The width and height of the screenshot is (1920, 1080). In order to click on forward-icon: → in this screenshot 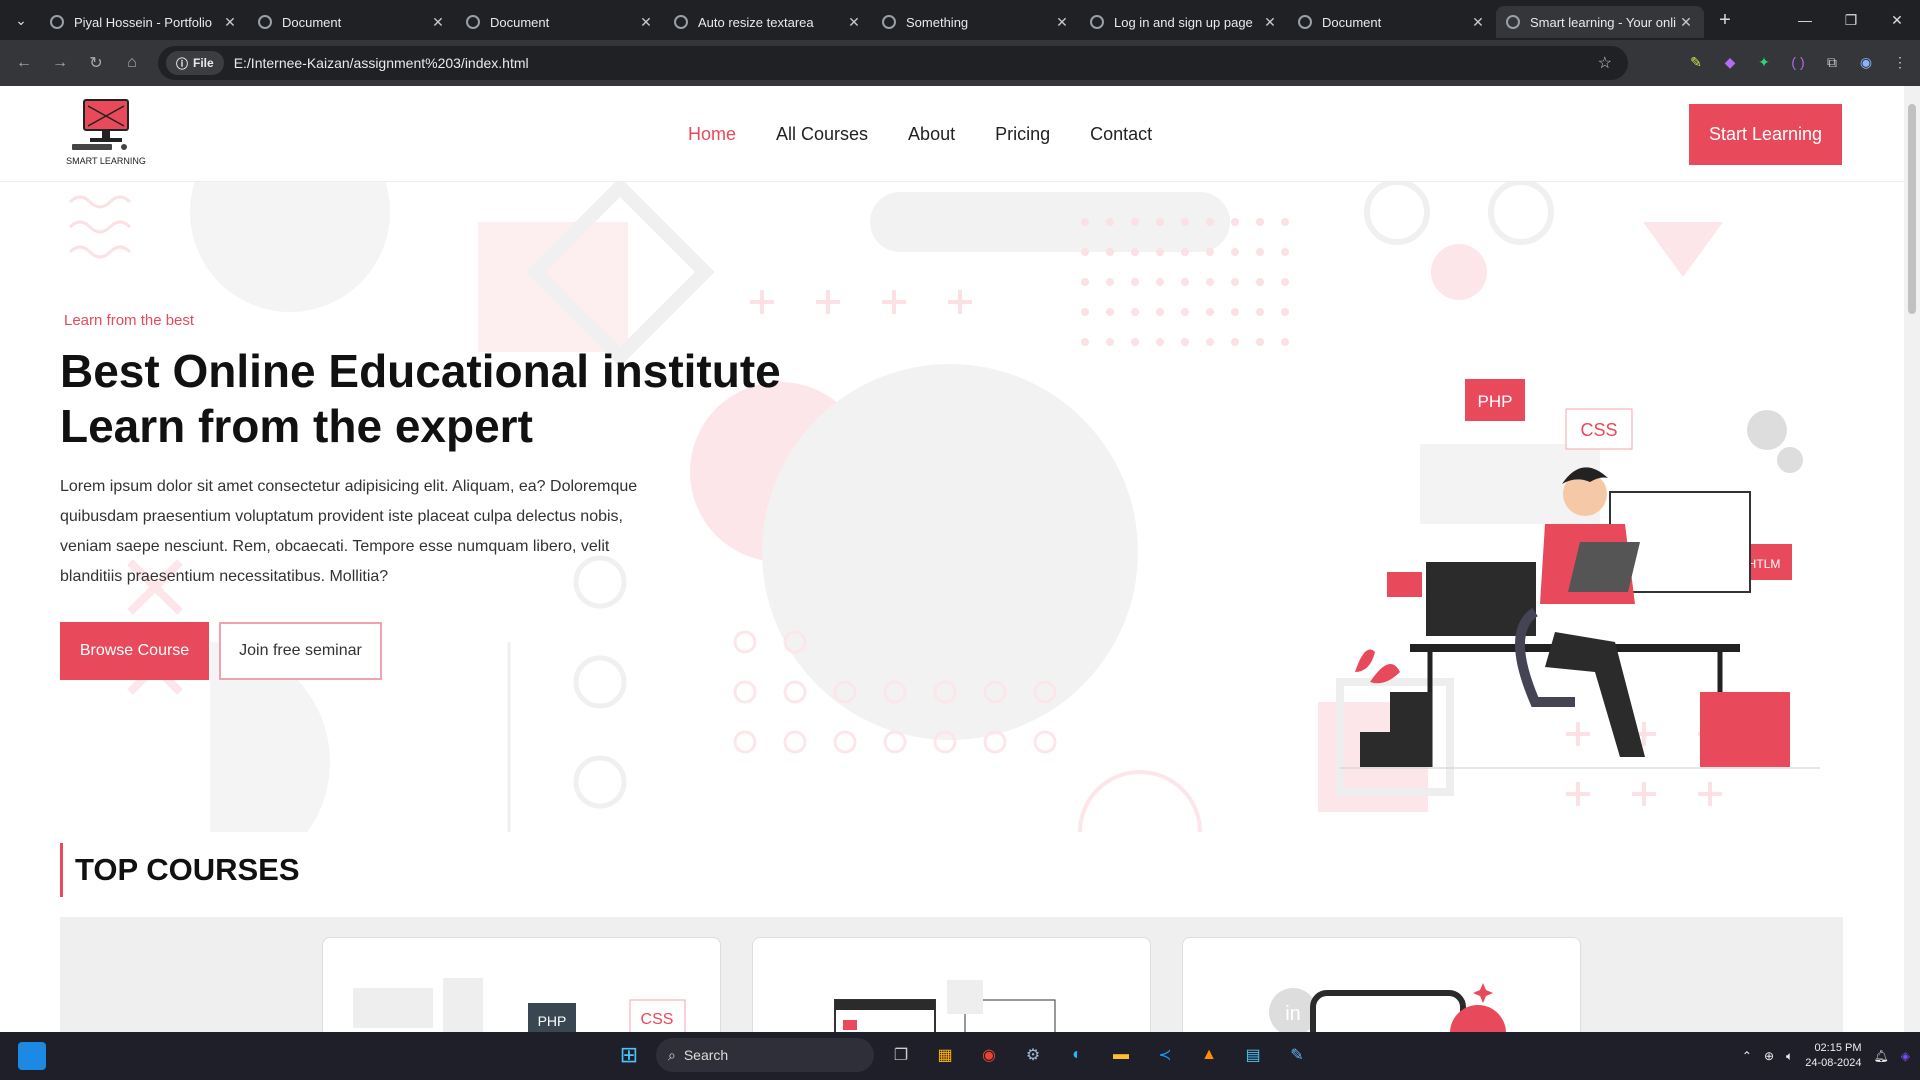, I will do `click(60, 63)`.